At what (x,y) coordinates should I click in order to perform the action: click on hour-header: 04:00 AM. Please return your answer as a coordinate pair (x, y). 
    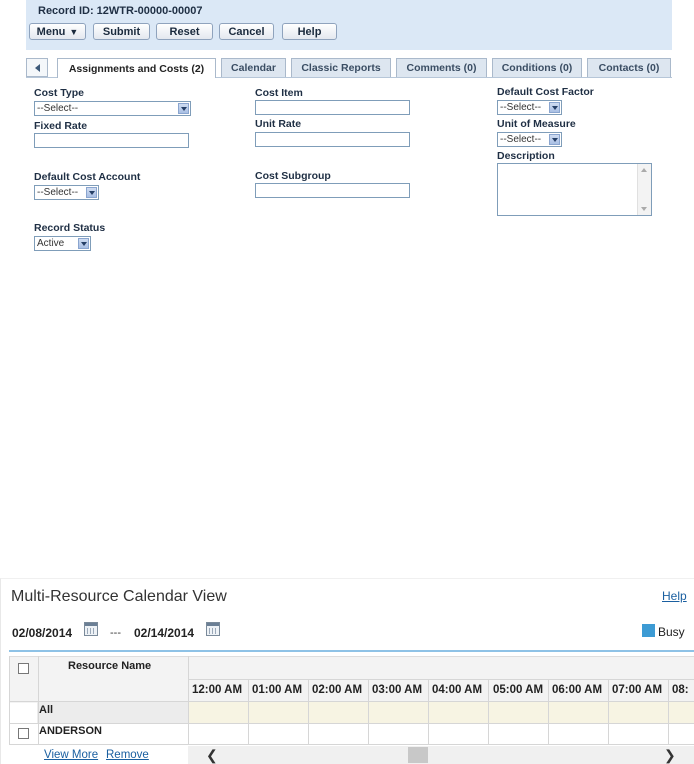
    Looking at the image, I should click on (457, 690).